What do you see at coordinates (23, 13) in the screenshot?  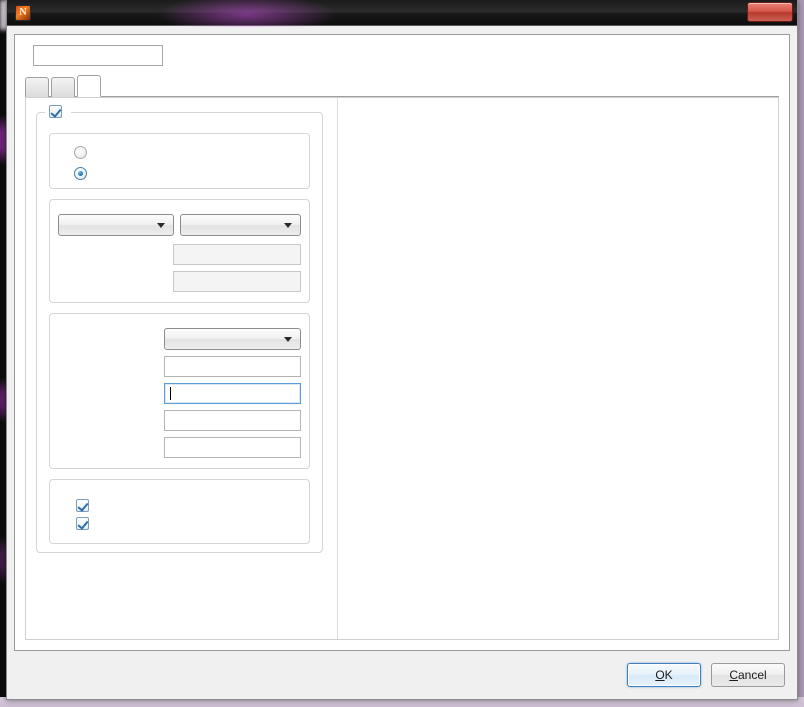 I see `lumerical-icon: N` at bounding box center [23, 13].